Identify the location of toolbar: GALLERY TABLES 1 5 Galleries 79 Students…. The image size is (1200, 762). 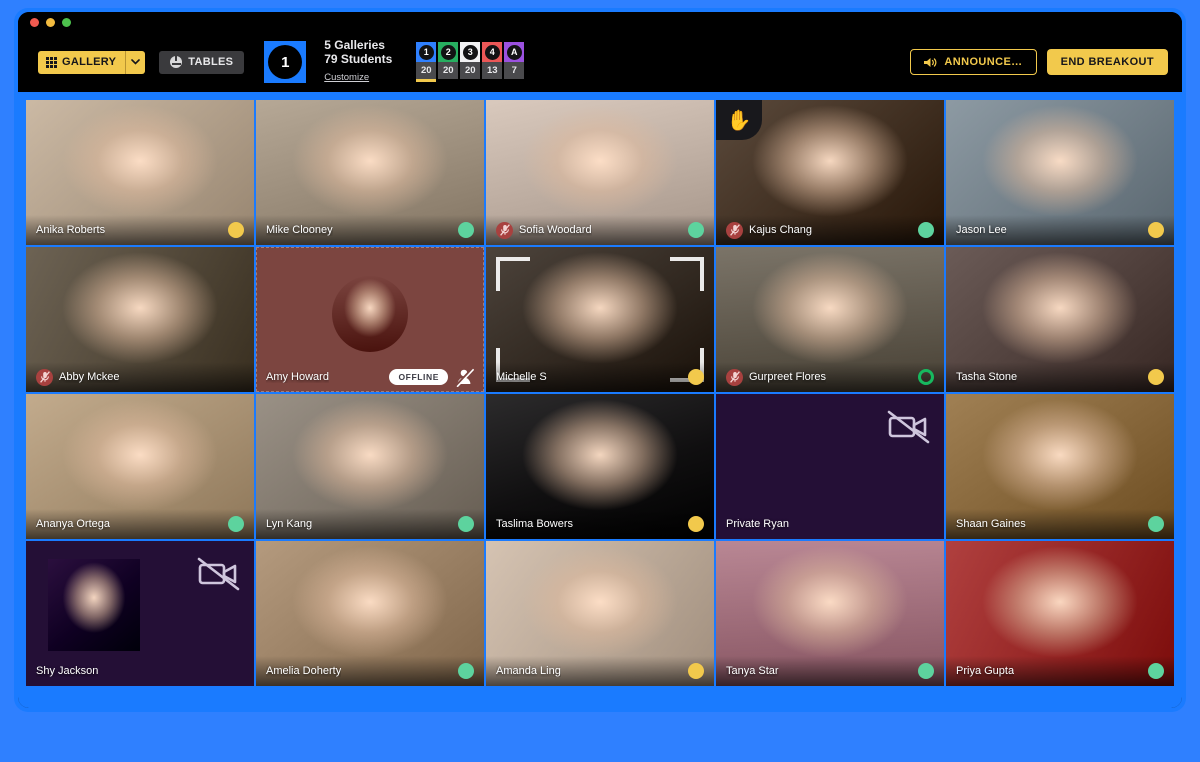
(600, 62).